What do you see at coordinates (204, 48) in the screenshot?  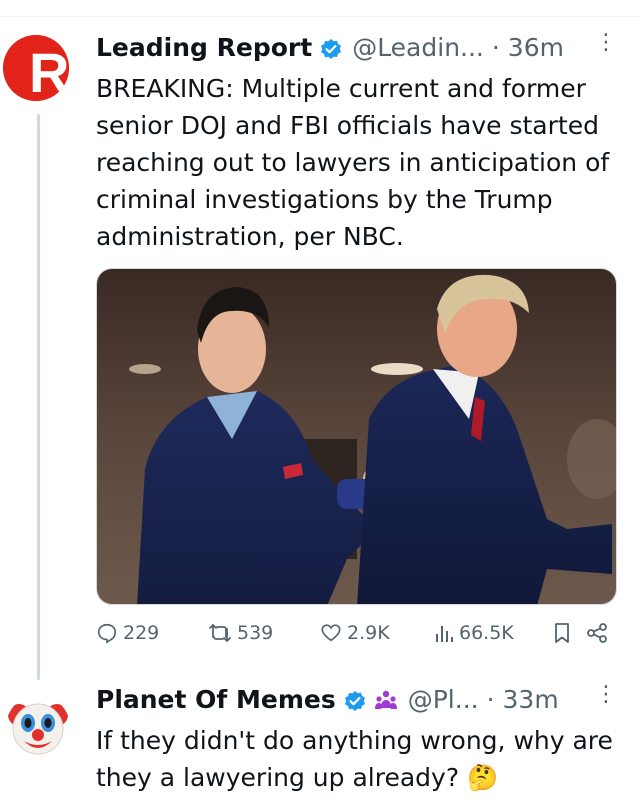 I see `tweet1-author-name: Leading Report` at bounding box center [204, 48].